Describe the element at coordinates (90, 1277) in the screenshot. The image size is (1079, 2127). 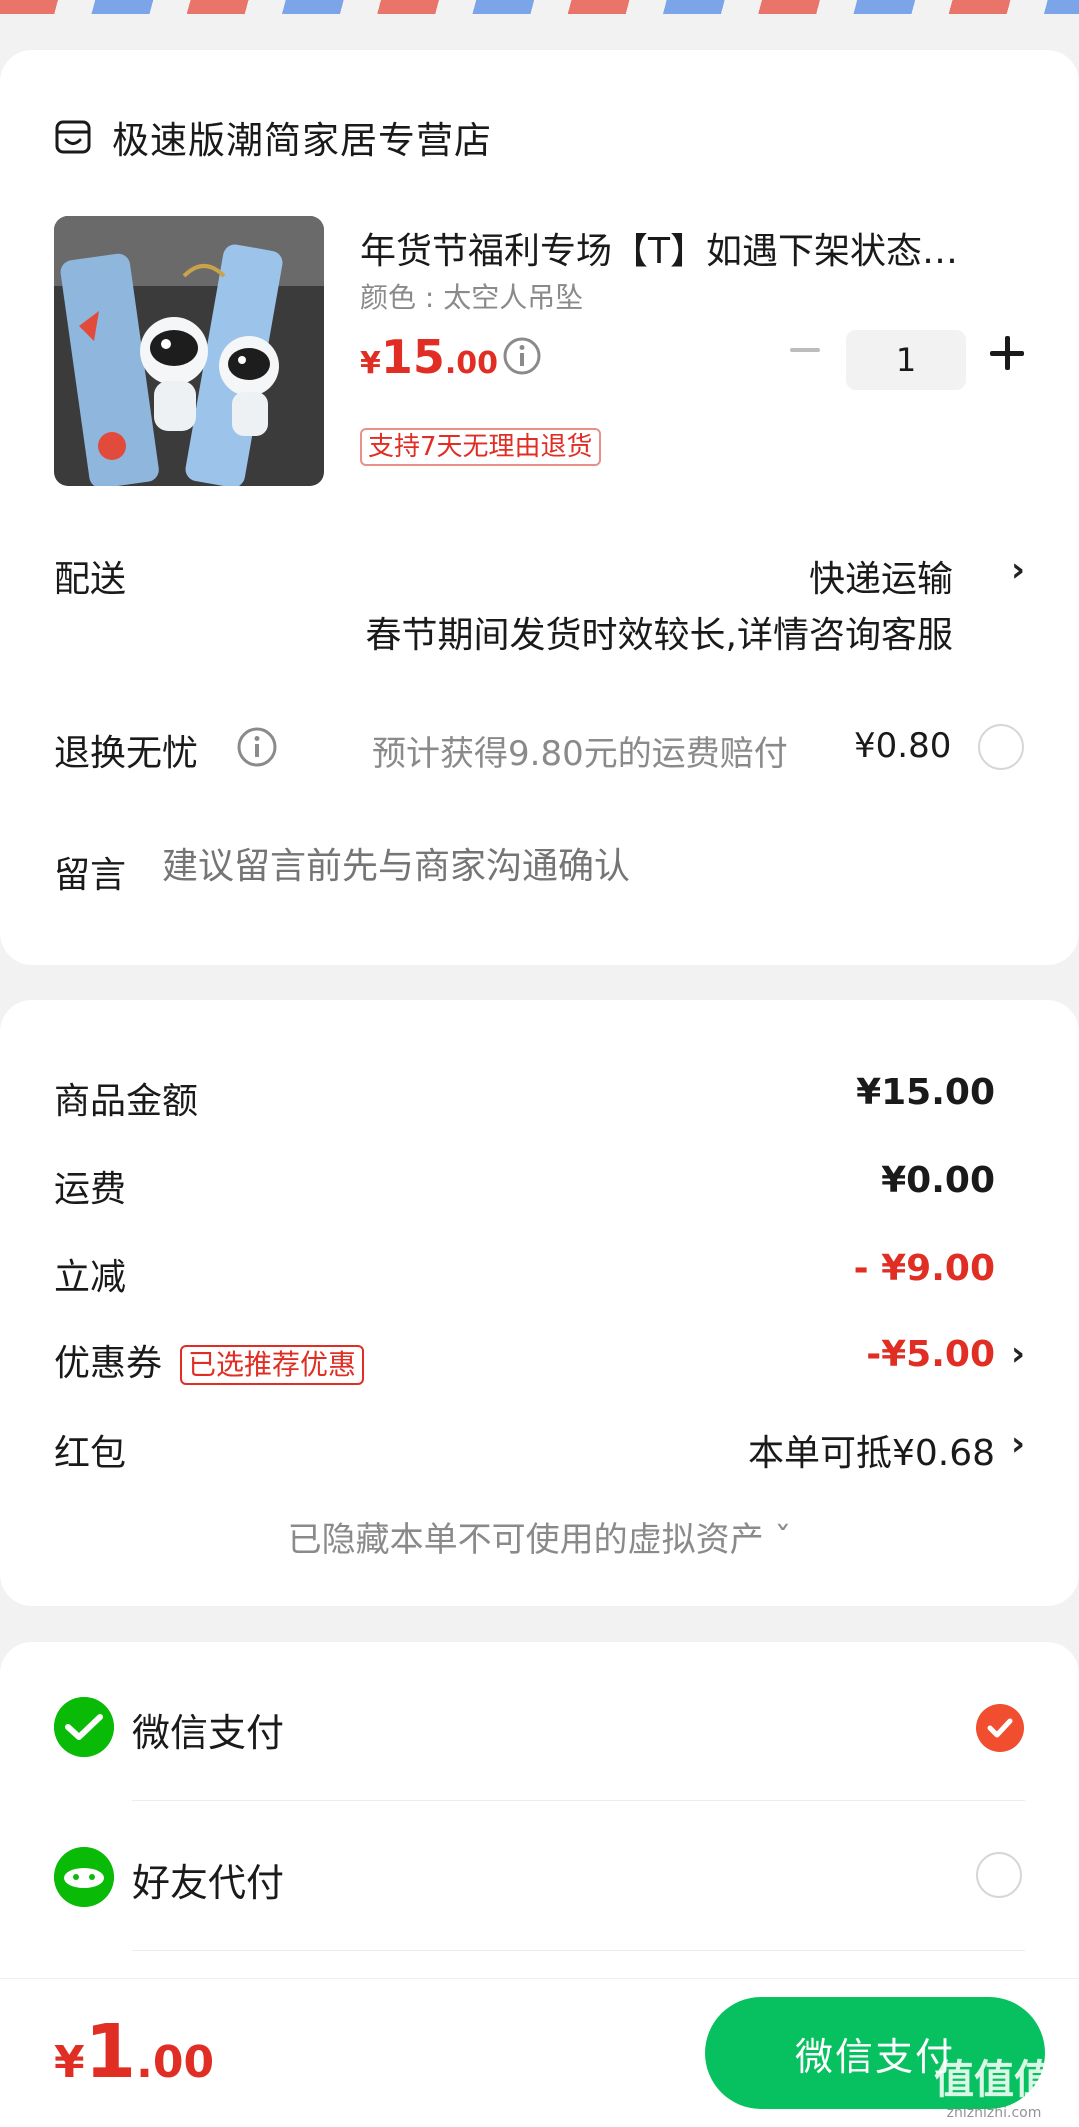
I see `discount-label: 立减` at that location.